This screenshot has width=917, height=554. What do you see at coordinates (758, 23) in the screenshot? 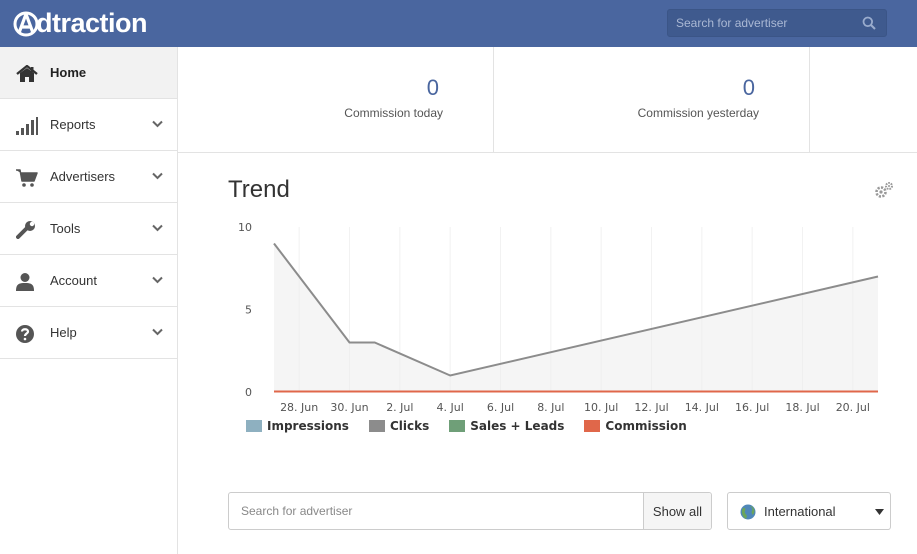
I see `header-search-input` at bounding box center [758, 23].